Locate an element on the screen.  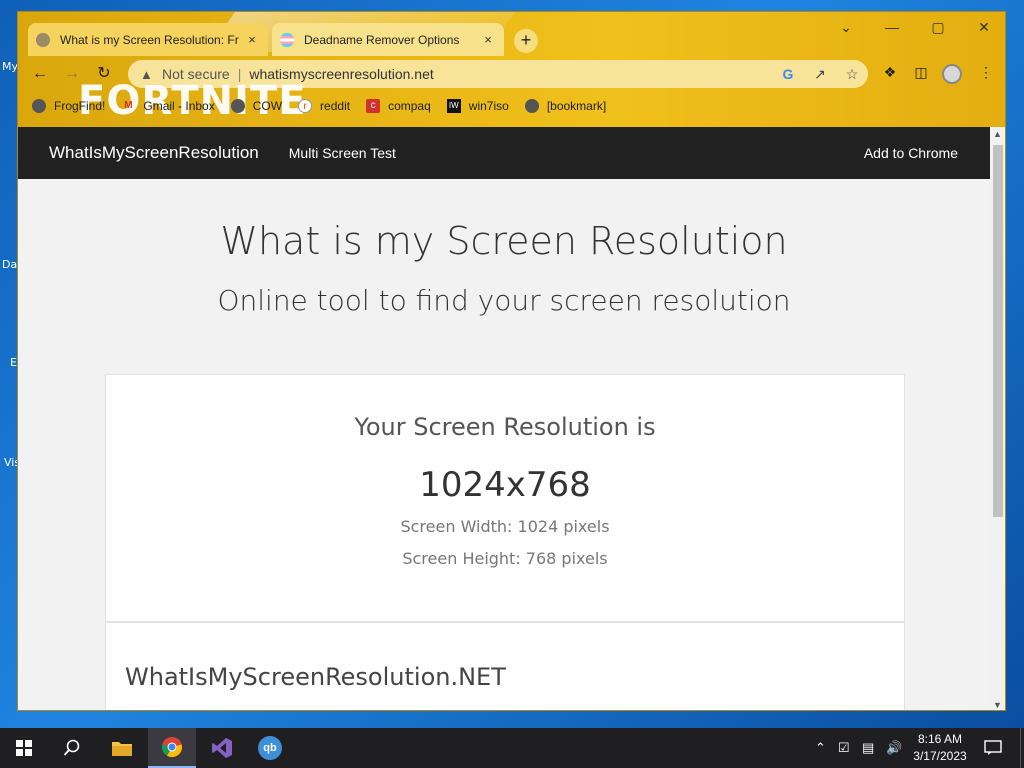
bookmark-cow: COW is located at coordinates (256, 106).